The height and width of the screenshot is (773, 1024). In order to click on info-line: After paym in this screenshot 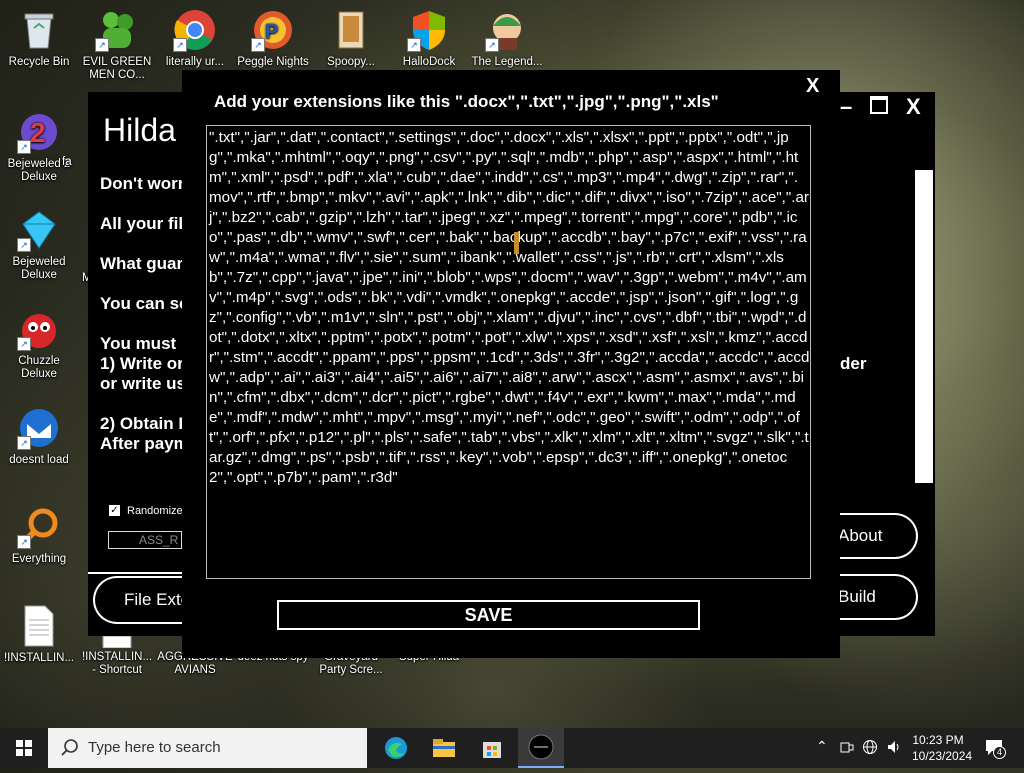, I will do `click(144, 443)`.